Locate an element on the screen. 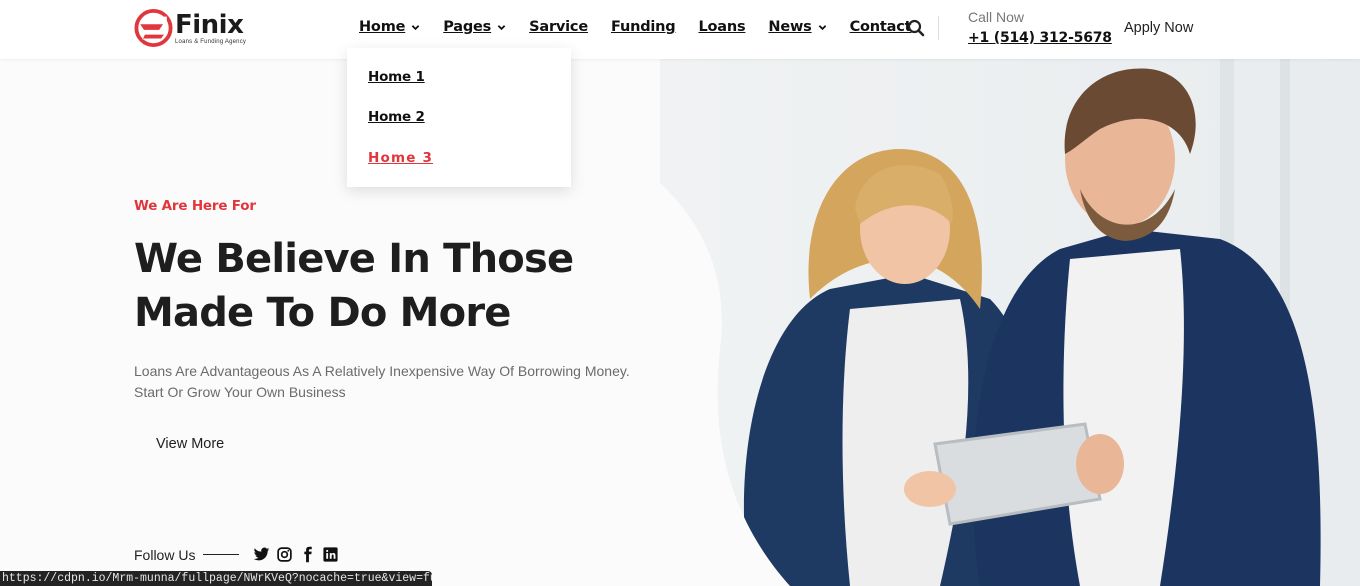 The image size is (1360, 586). follow-us-line is located at coordinates (221, 554).